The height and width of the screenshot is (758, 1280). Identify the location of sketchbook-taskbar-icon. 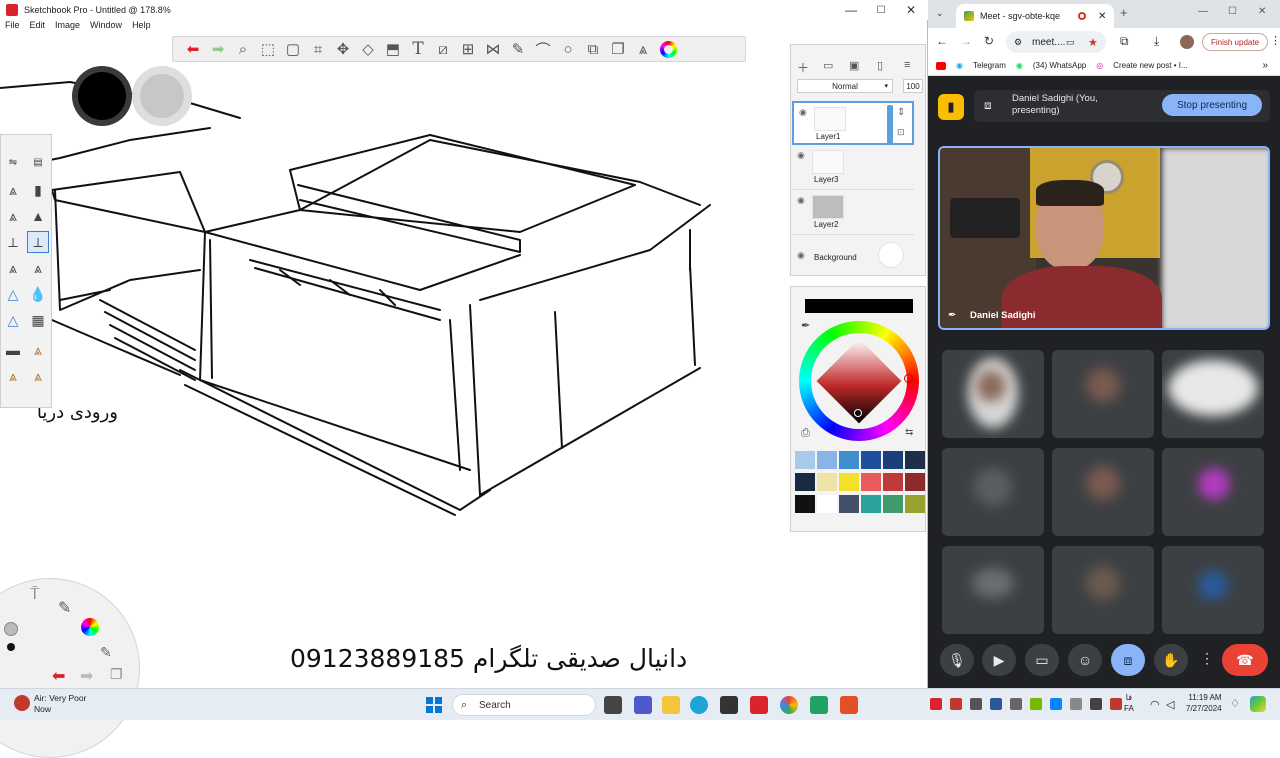
(759, 705).